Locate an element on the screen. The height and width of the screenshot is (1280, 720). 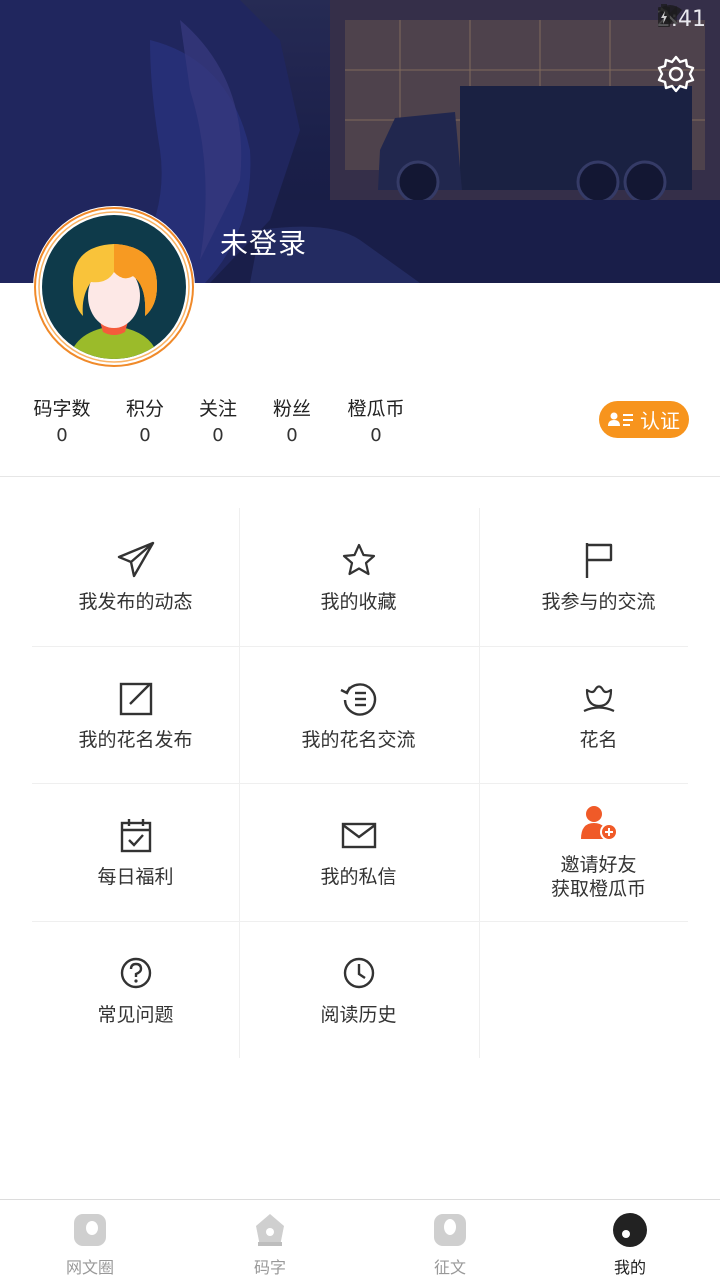
edit-square-icon is located at coordinates (135, 699).